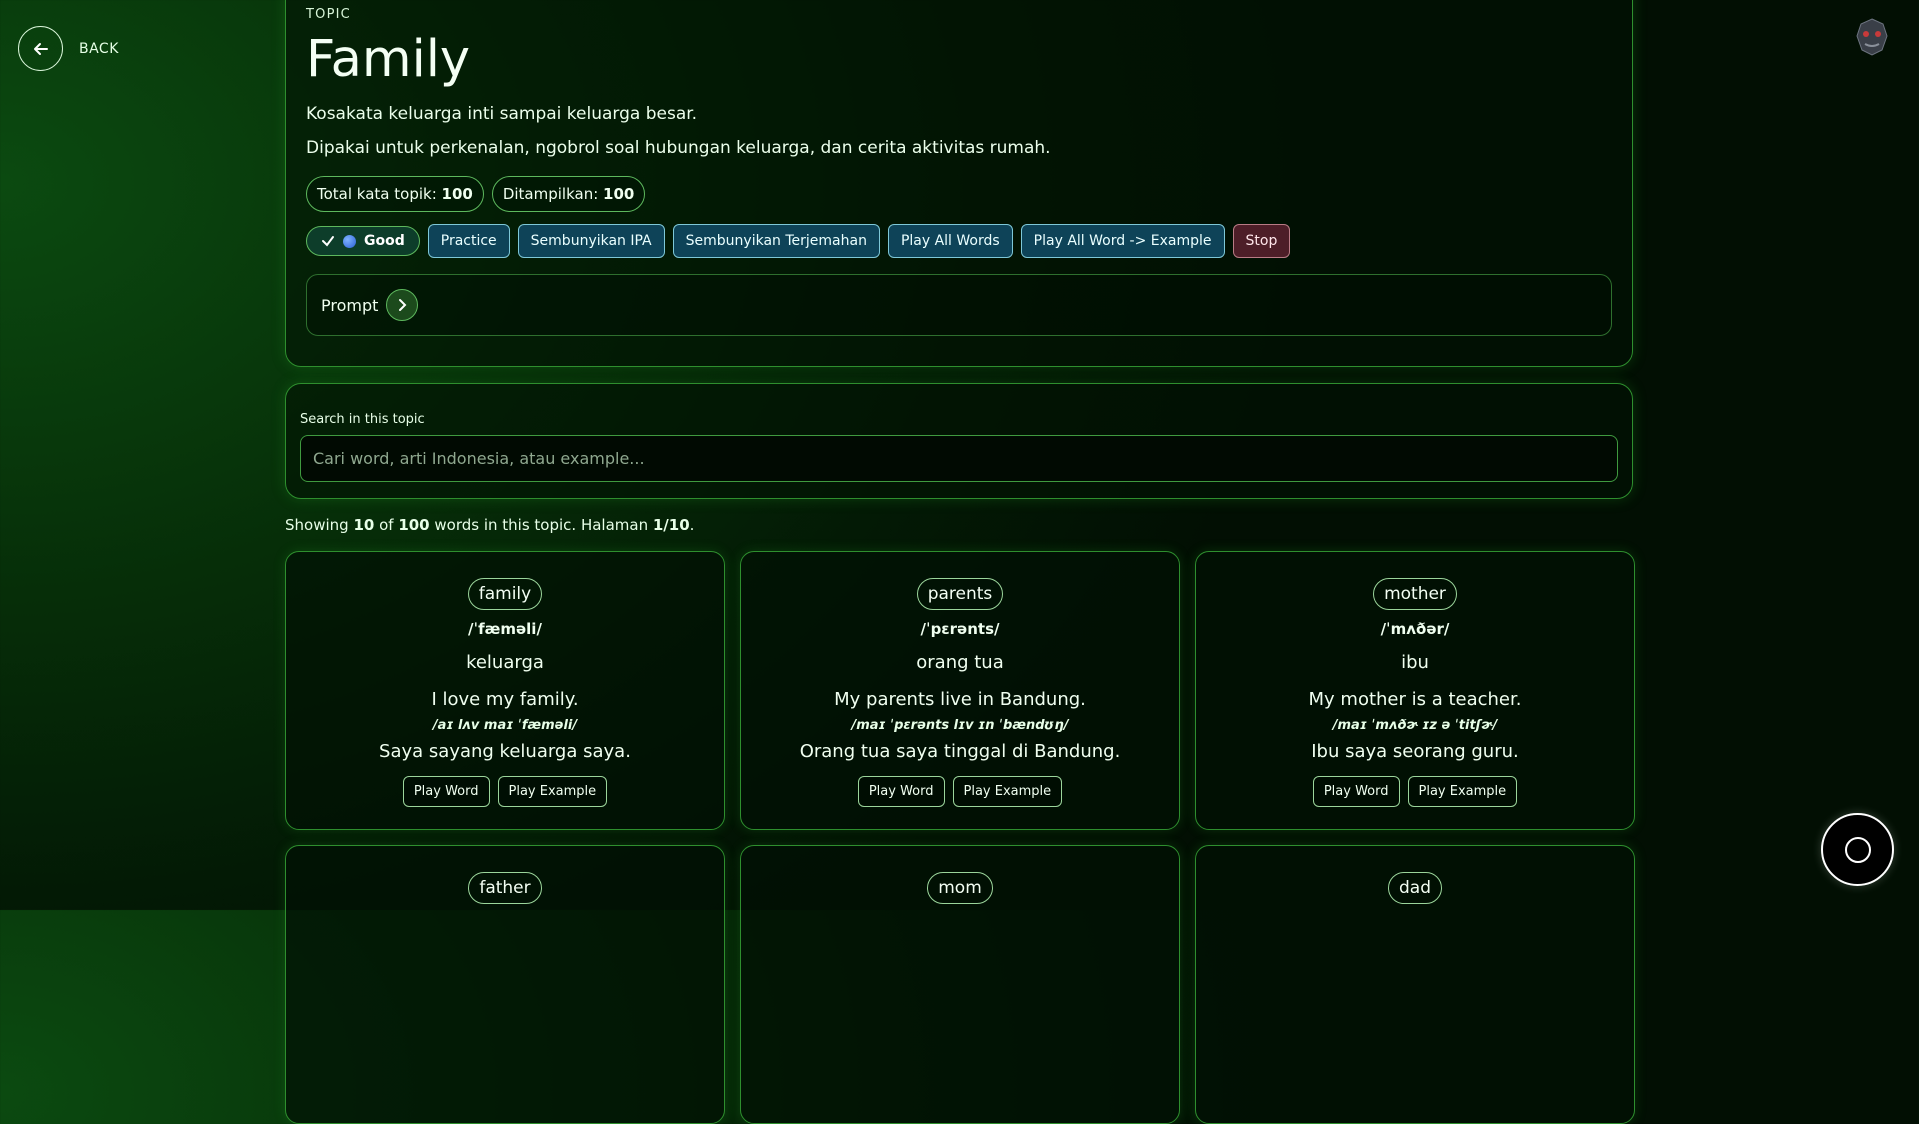 The height and width of the screenshot is (1124, 1919). What do you see at coordinates (950, 241) in the screenshot?
I see `play-all-words-button: Play All Words` at bounding box center [950, 241].